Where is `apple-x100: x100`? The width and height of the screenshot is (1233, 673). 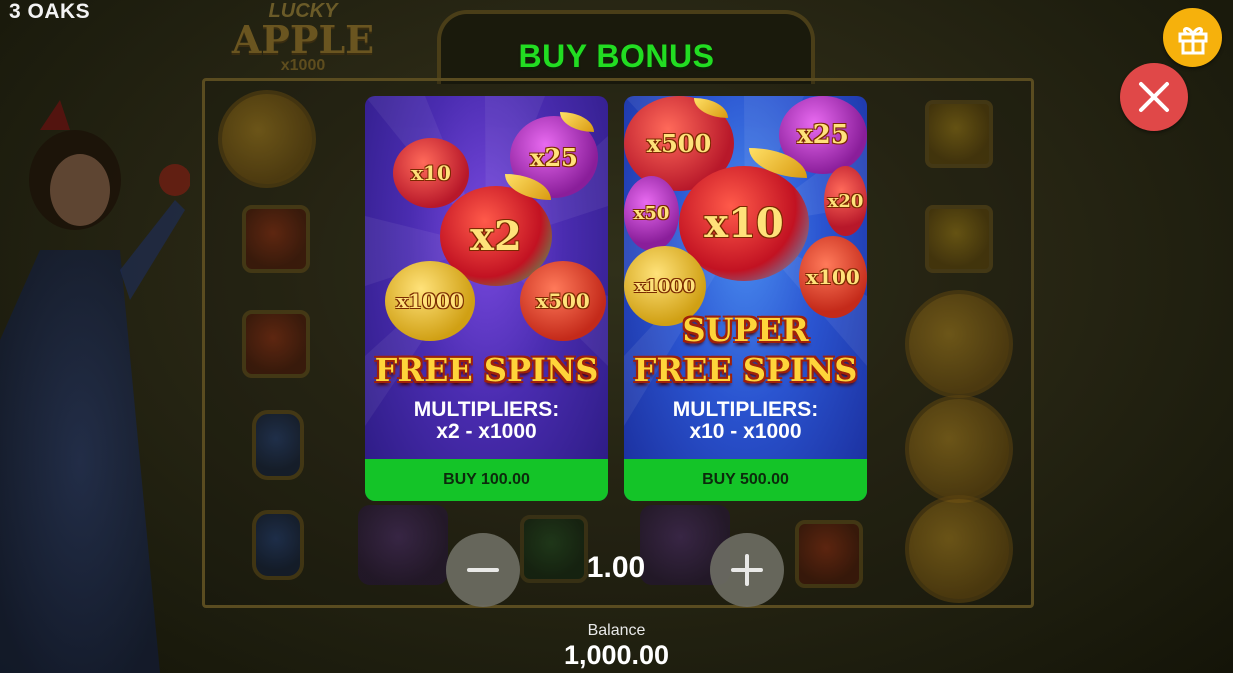
apple-x100: x100 is located at coordinates (833, 277).